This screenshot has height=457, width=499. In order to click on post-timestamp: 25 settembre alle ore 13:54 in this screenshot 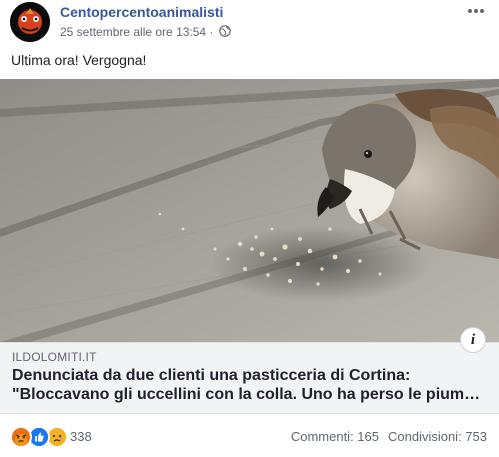, I will do `click(133, 32)`.